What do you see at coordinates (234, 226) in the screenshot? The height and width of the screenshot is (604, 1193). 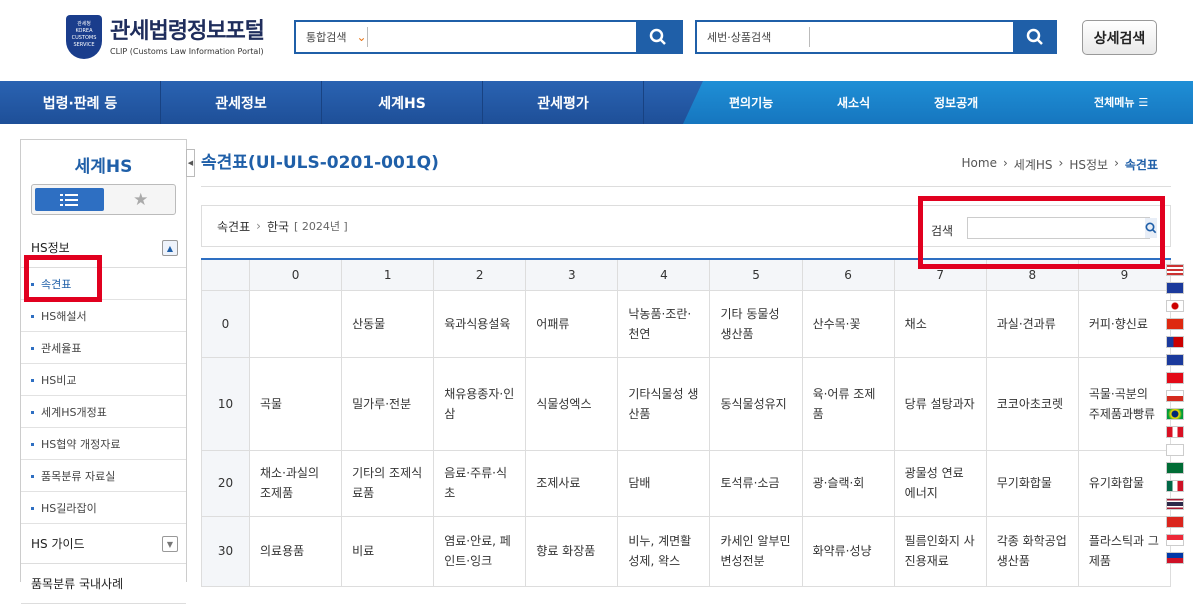 I see `path-root: 속견표` at bounding box center [234, 226].